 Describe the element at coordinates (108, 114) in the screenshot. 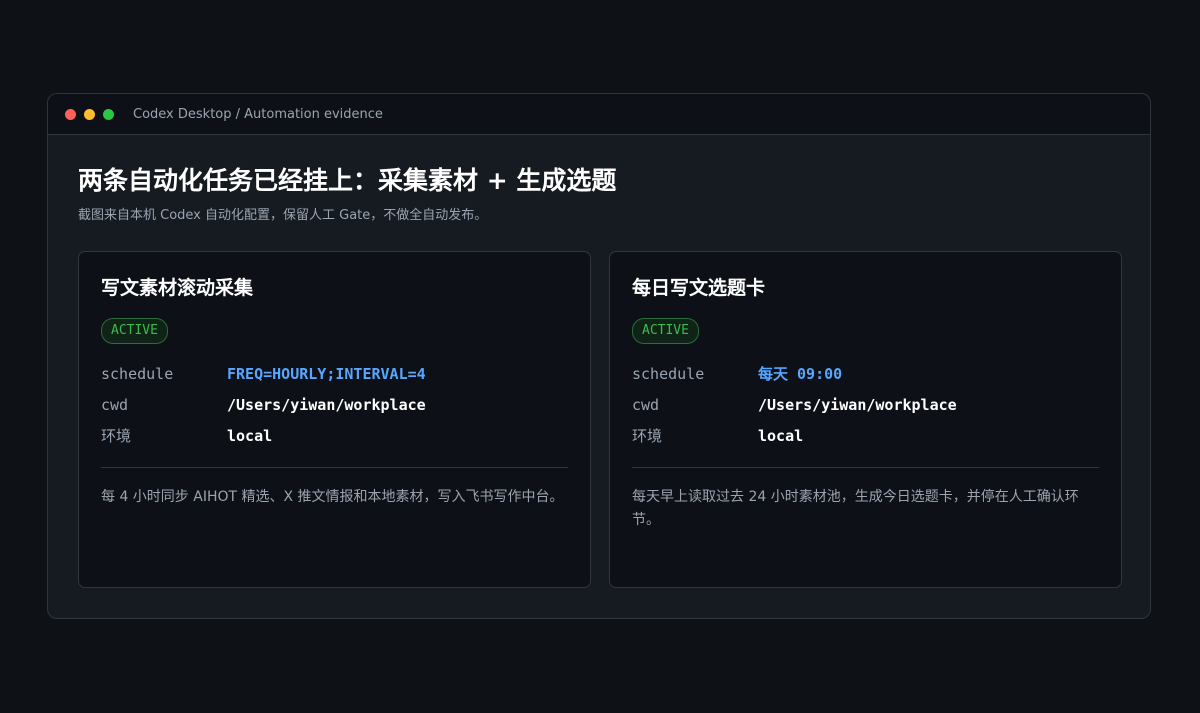

I see `maximize-window-button` at that location.